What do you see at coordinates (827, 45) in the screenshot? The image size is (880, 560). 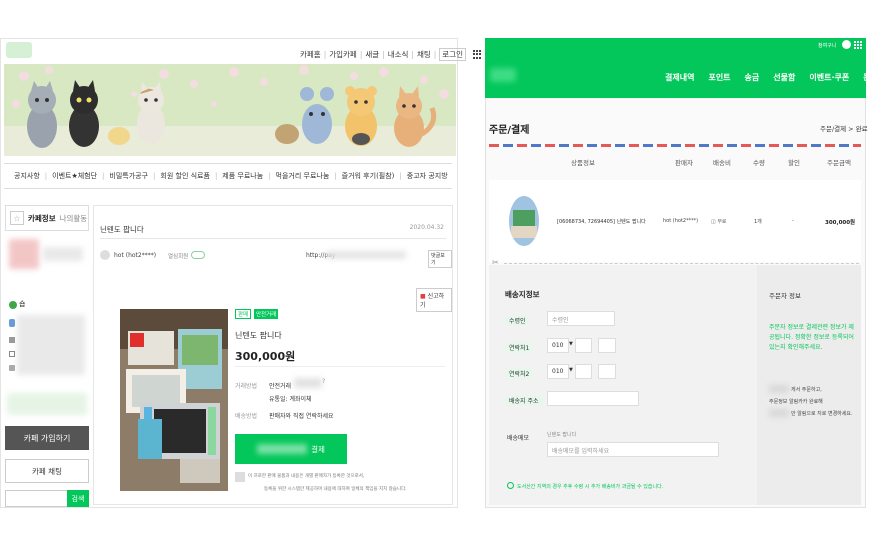 I see `header-user: 참여구니` at bounding box center [827, 45].